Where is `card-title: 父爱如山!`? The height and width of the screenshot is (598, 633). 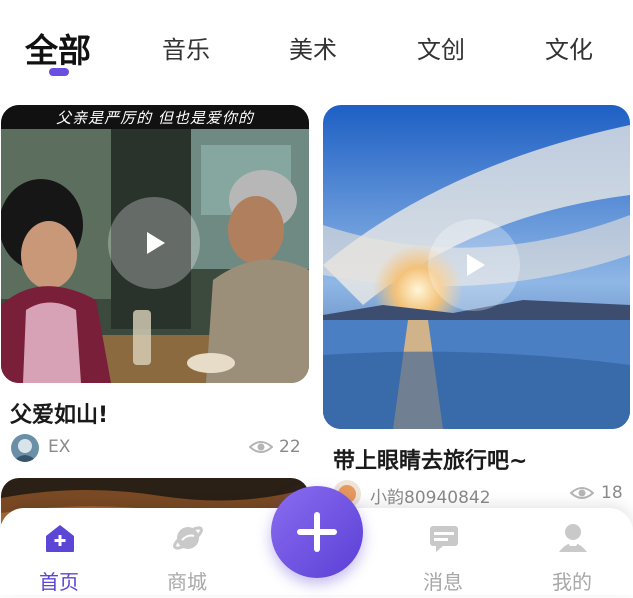 card-title: 父爱如山! is located at coordinates (59, 413).